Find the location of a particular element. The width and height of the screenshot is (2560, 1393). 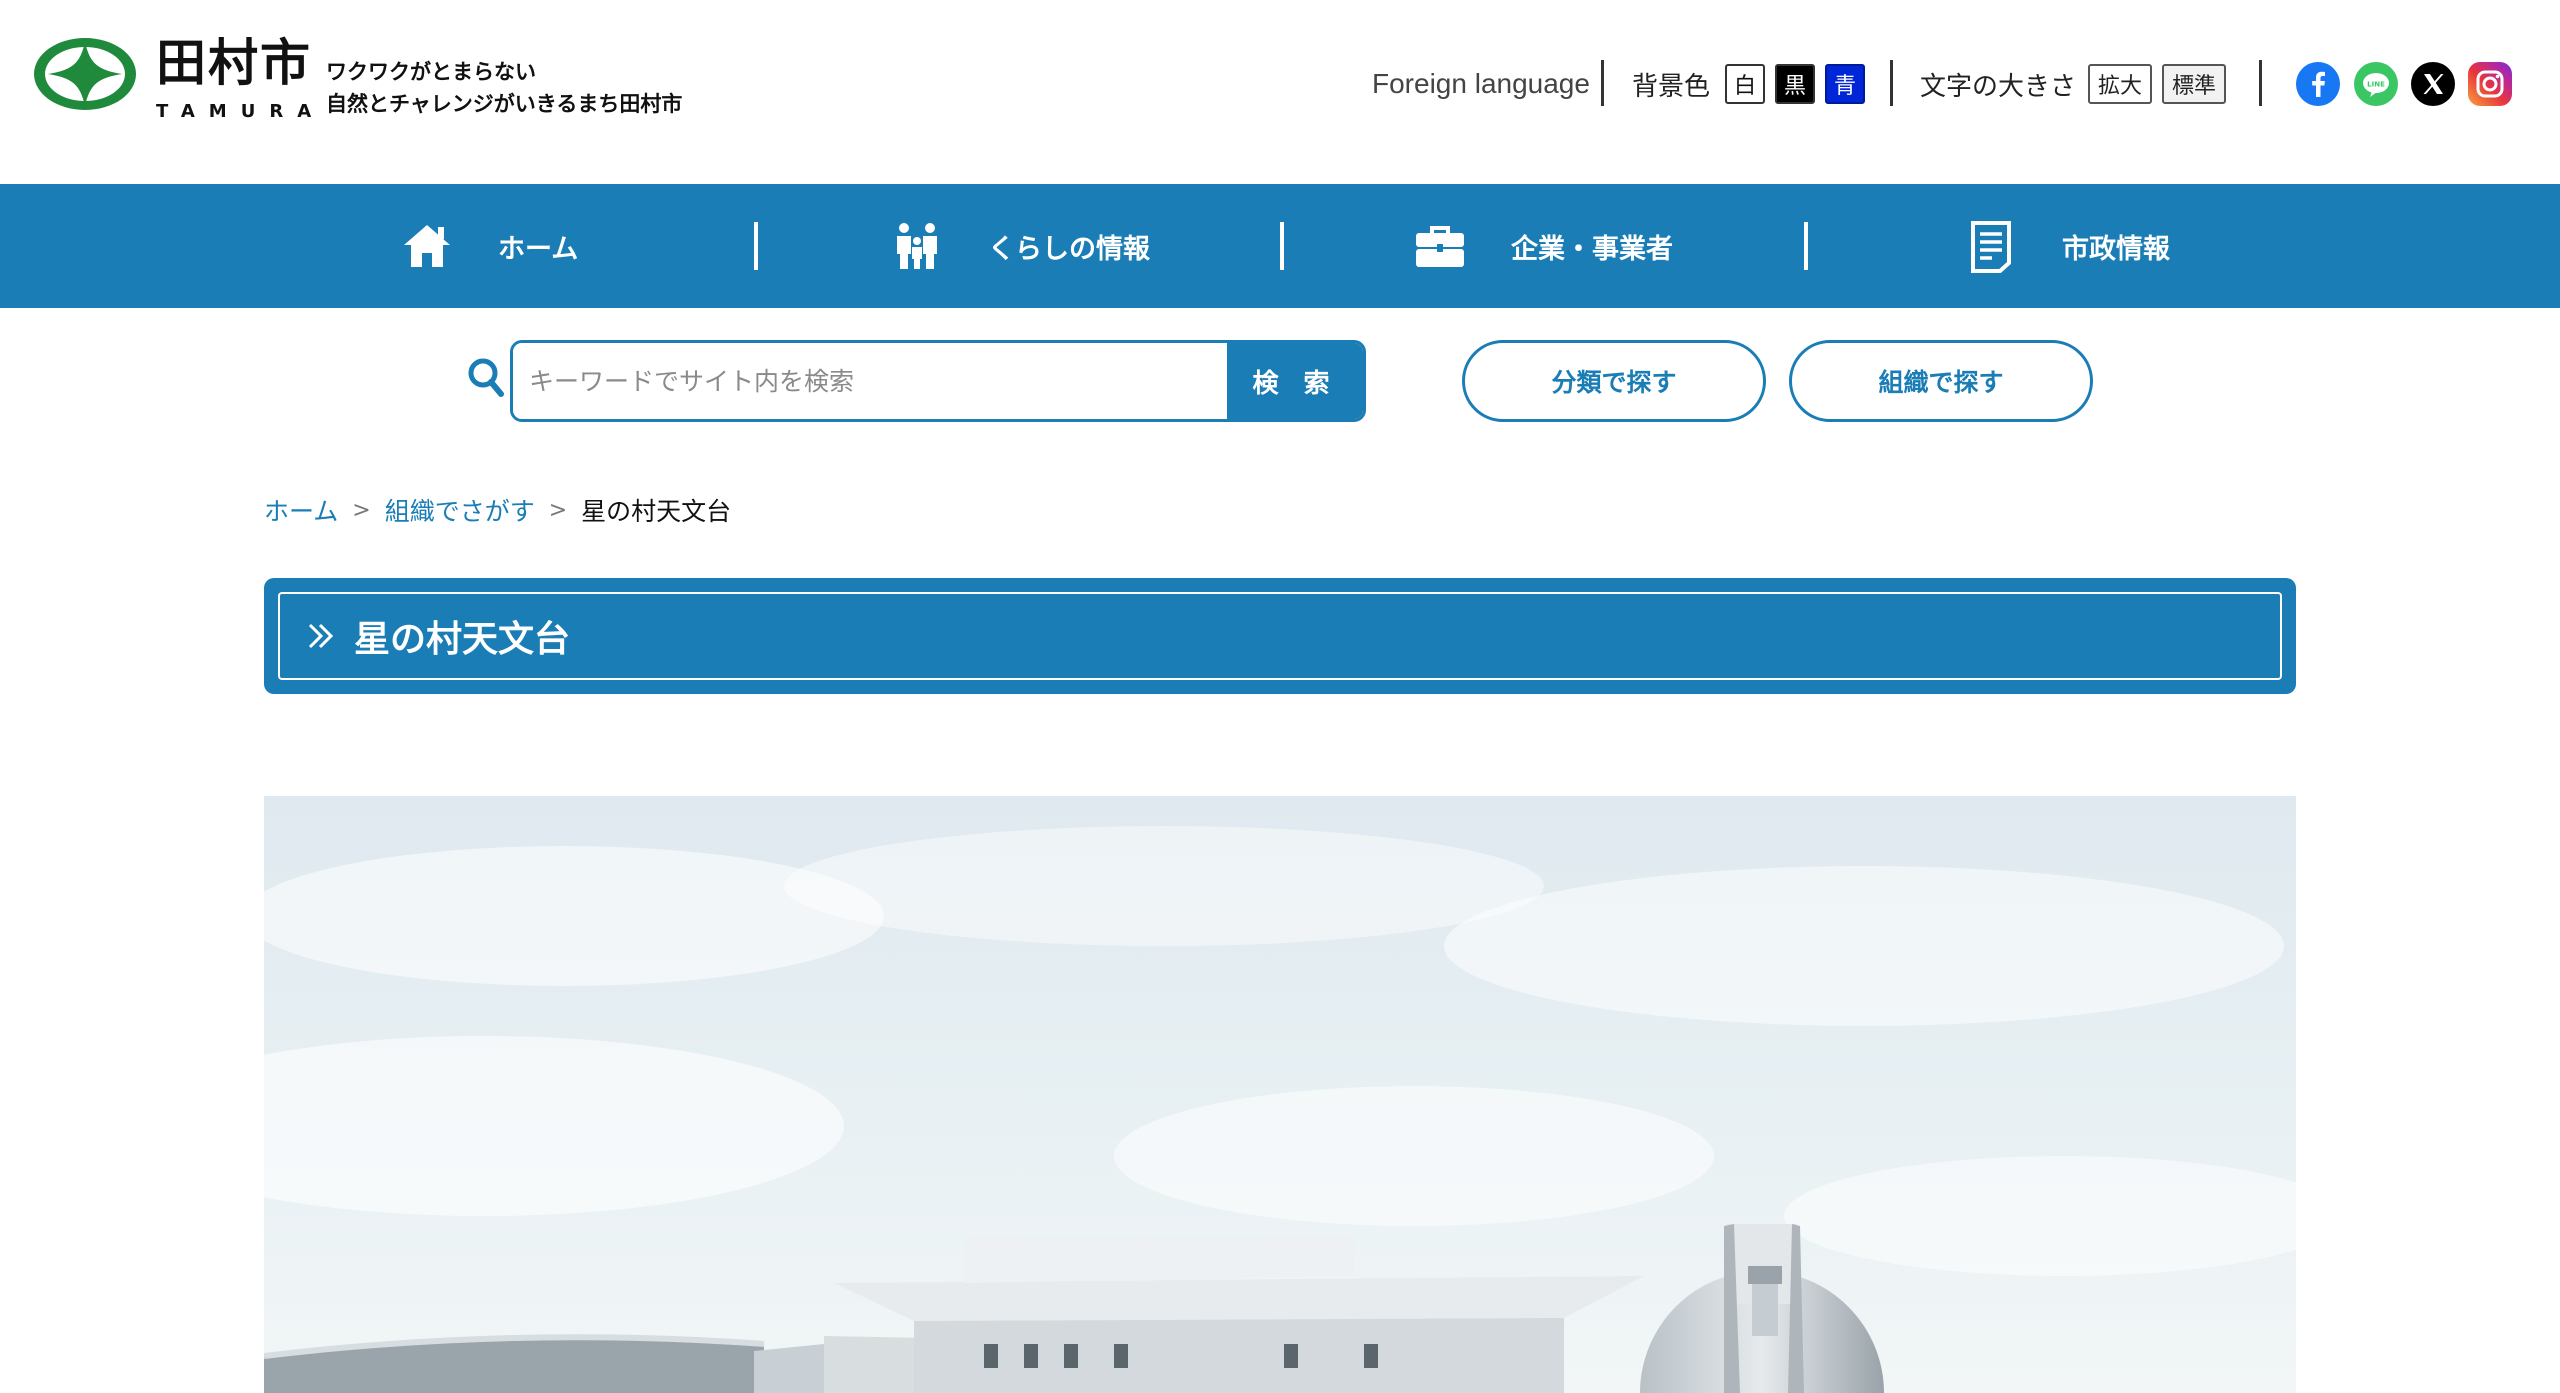

x-icon is located at coordinates (2433, 84).